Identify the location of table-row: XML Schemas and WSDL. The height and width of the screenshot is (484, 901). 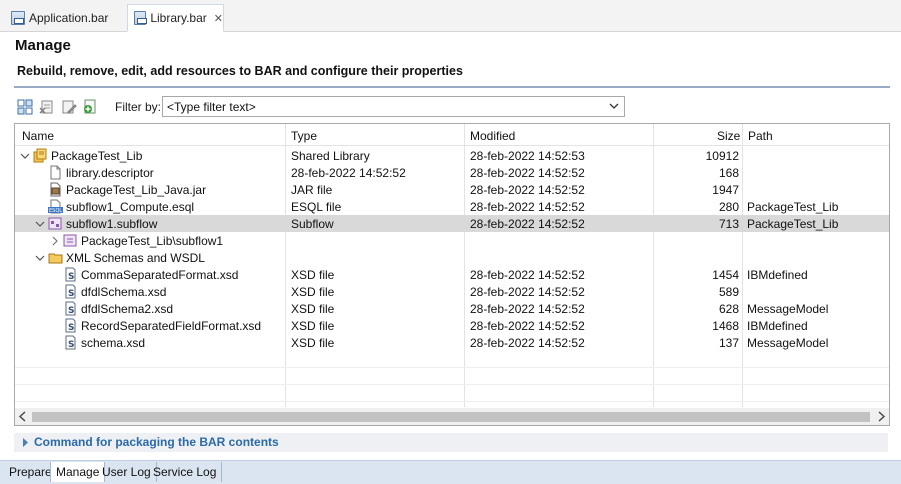
(452, 257).